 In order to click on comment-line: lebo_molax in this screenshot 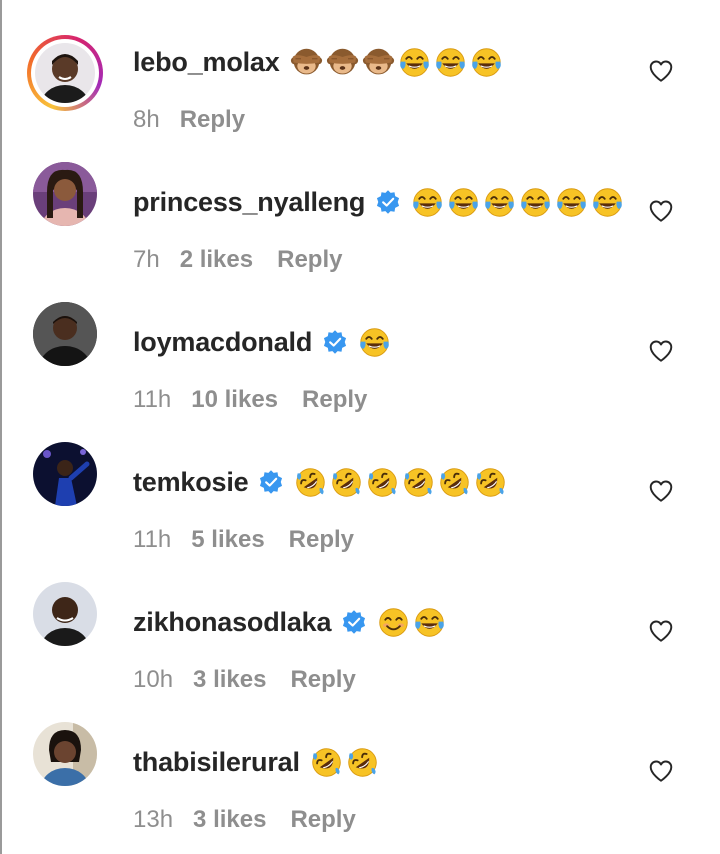, I will do `click(319, 62)`.